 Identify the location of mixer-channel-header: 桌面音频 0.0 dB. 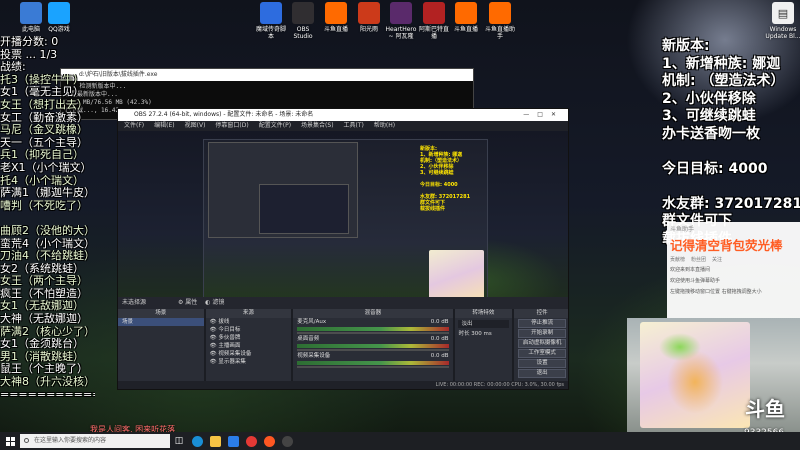
(372, 339).